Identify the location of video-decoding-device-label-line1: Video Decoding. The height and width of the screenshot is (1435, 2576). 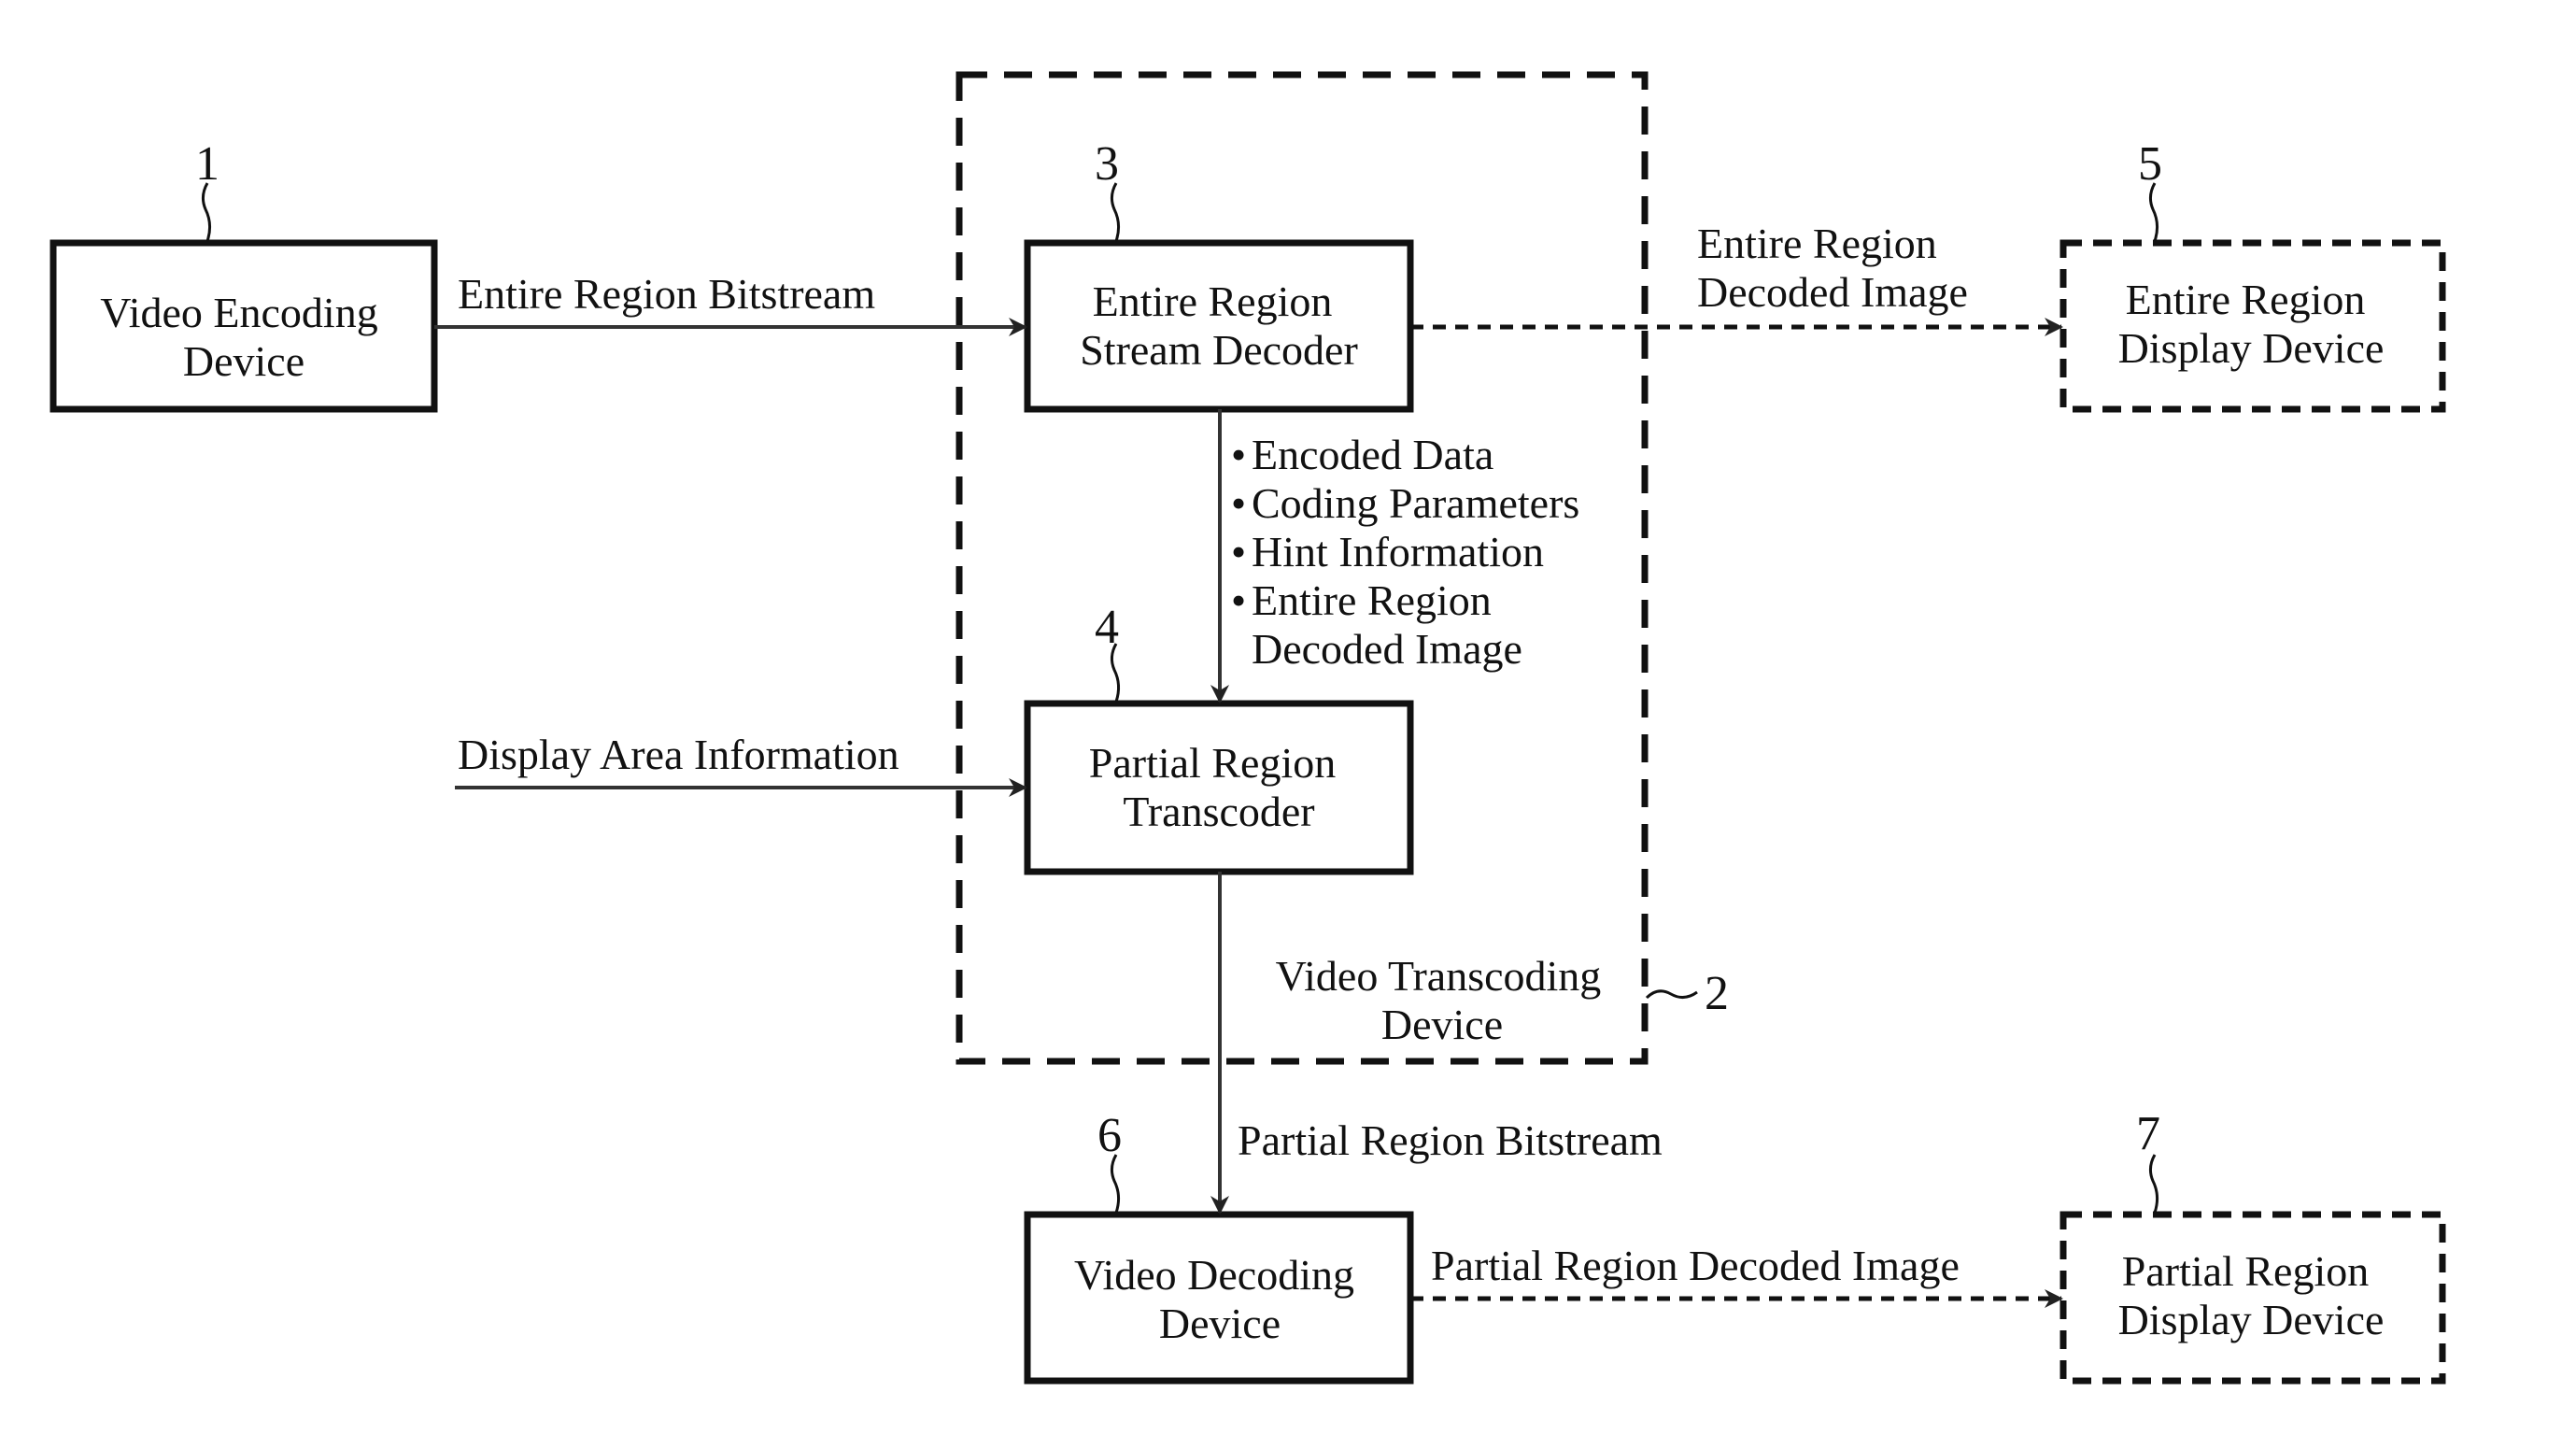
(1214, 1275).